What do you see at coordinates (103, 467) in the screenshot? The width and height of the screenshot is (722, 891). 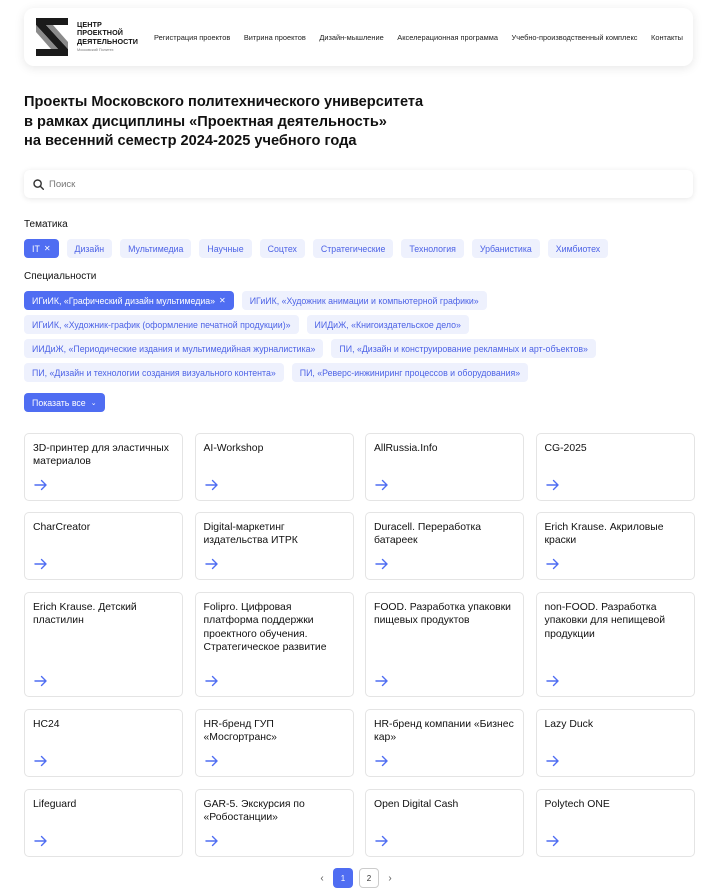 I see `project-card: 3D-принтер для эластичных материалов` at bounding box center [103, 467].